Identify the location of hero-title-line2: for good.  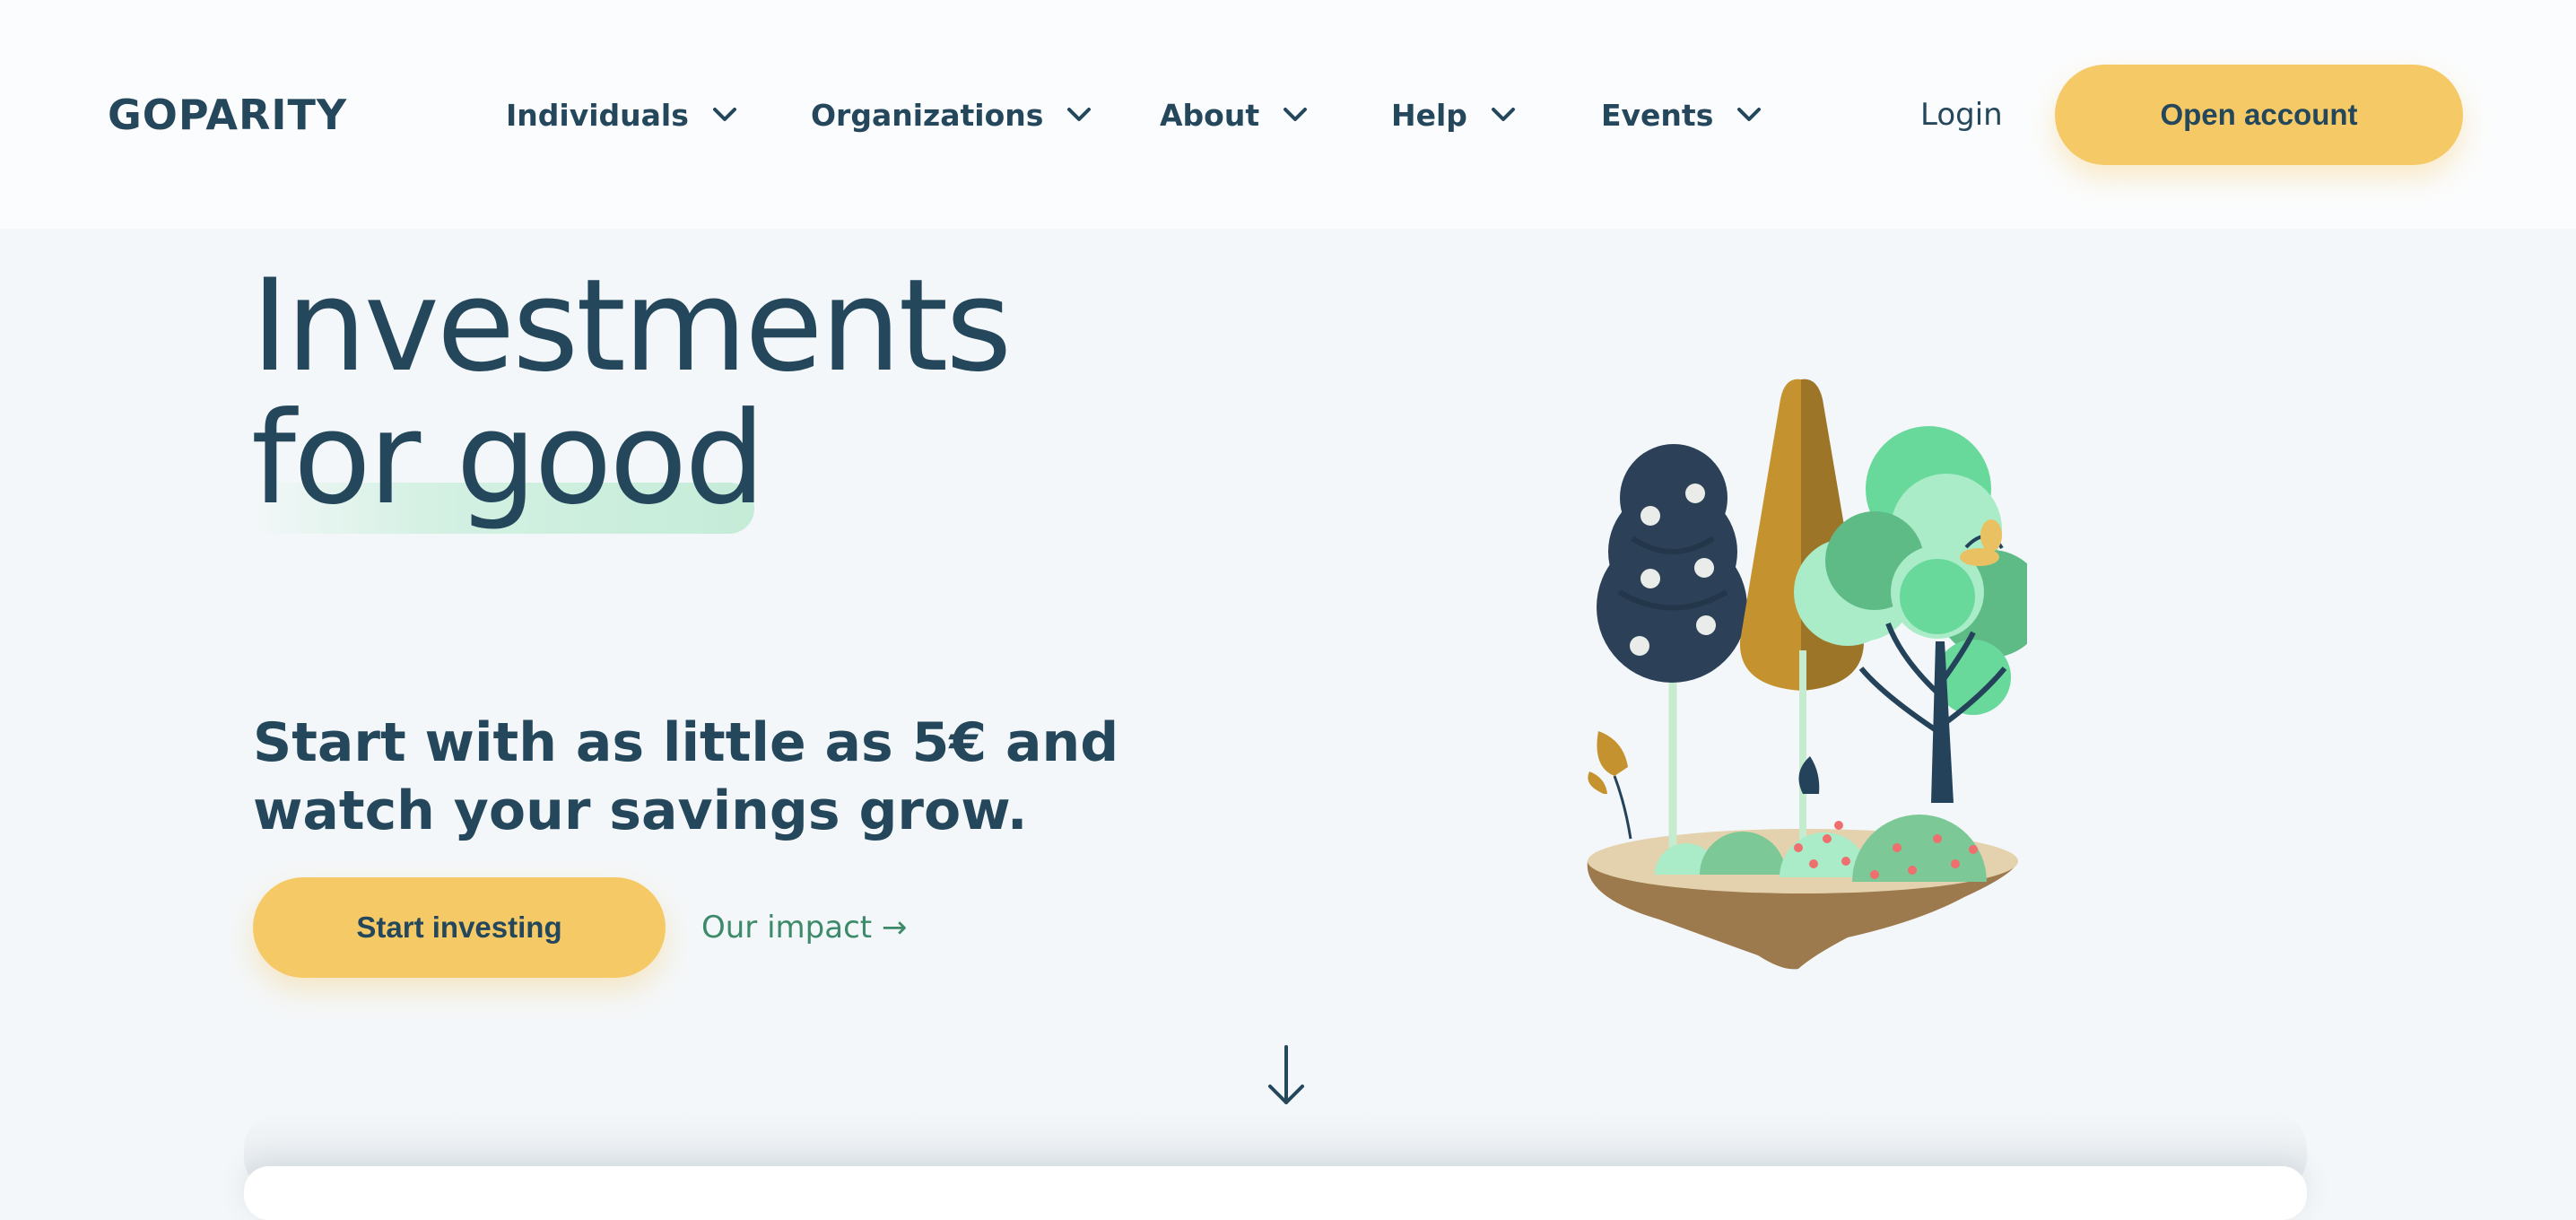
(508, 459).